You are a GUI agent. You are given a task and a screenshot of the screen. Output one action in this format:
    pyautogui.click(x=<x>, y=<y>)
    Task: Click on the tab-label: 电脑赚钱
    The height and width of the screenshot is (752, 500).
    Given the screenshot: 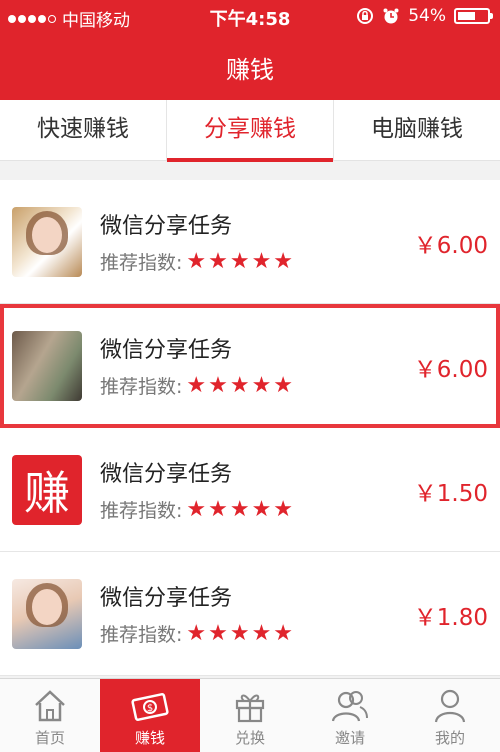 What is the action you would take?
    pyautogui.click(x=417, y=129)
    